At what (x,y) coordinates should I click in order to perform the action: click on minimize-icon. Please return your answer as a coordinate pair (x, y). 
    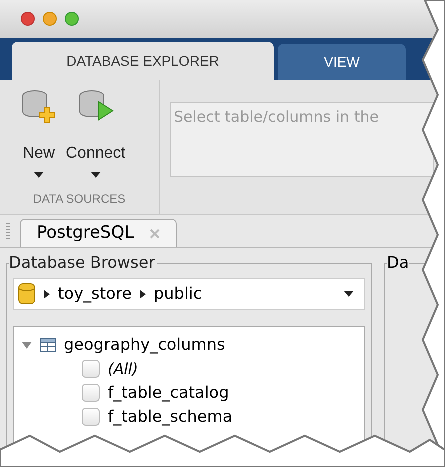
    Looking at the image, I should click on (50, 19).